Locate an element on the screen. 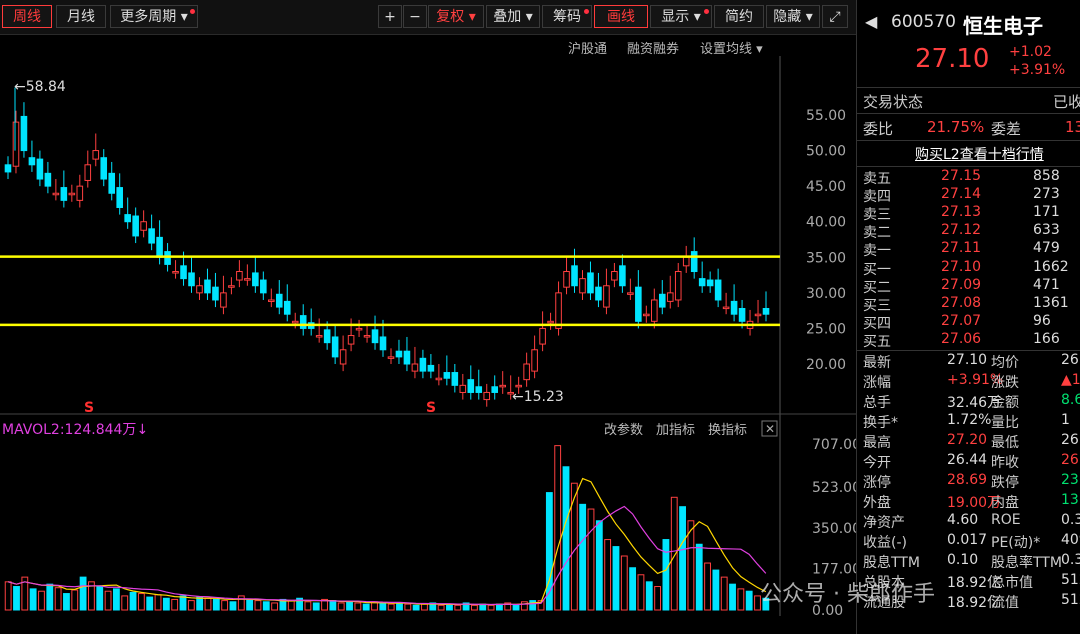  stat-value: 0.3 is located at coordinates (1070, 520).